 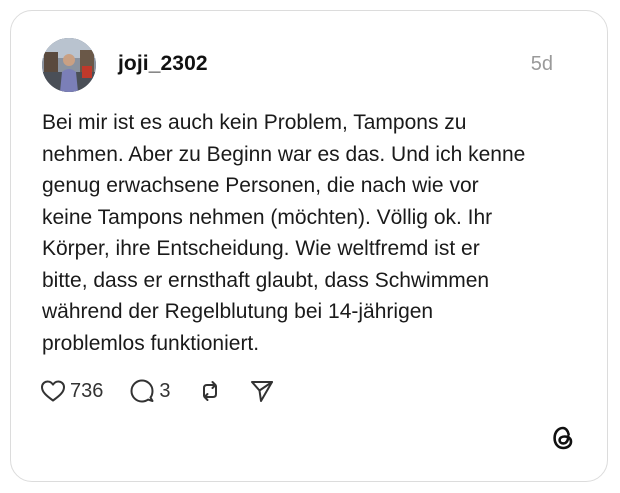 I want to click on reply-count: 3, so click(x=165, y=390).